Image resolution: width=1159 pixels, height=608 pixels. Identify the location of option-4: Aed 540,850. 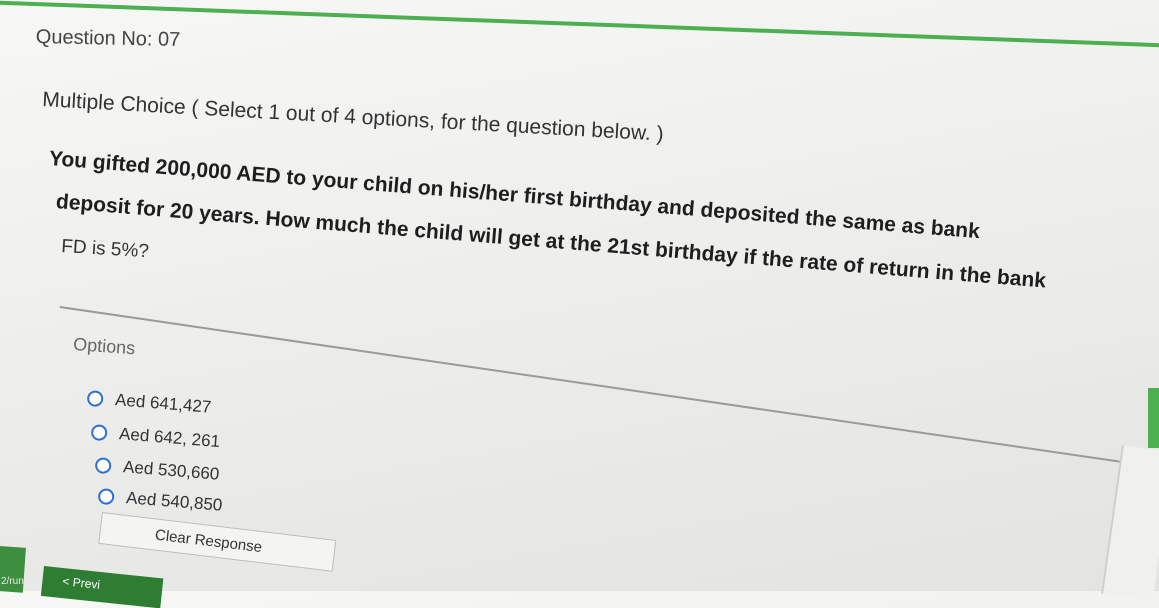
(160, 501).